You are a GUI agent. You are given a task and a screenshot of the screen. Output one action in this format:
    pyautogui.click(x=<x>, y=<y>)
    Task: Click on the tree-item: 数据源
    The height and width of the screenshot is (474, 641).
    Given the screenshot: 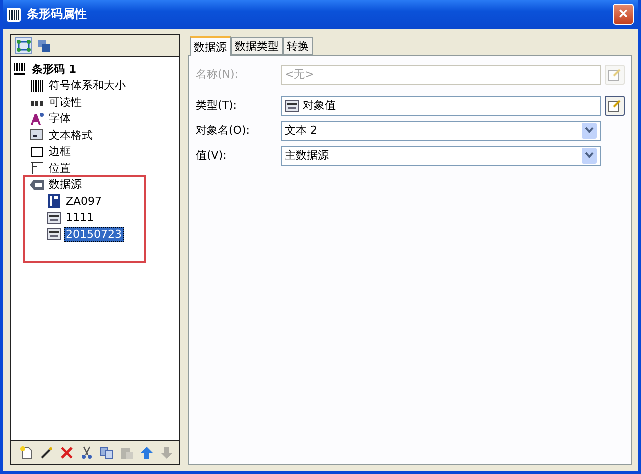 What is the action you would take?
    pyautogui.click(x=65, y=185)
    